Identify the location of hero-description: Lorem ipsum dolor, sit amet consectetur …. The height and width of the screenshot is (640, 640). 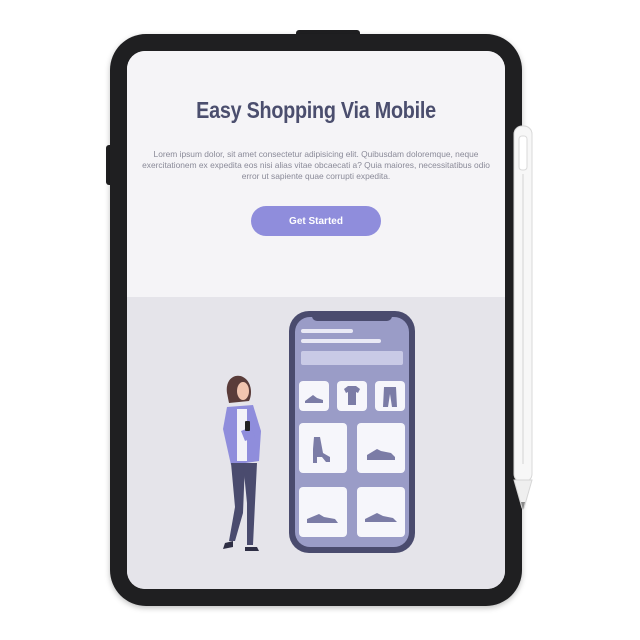
(316, 165).